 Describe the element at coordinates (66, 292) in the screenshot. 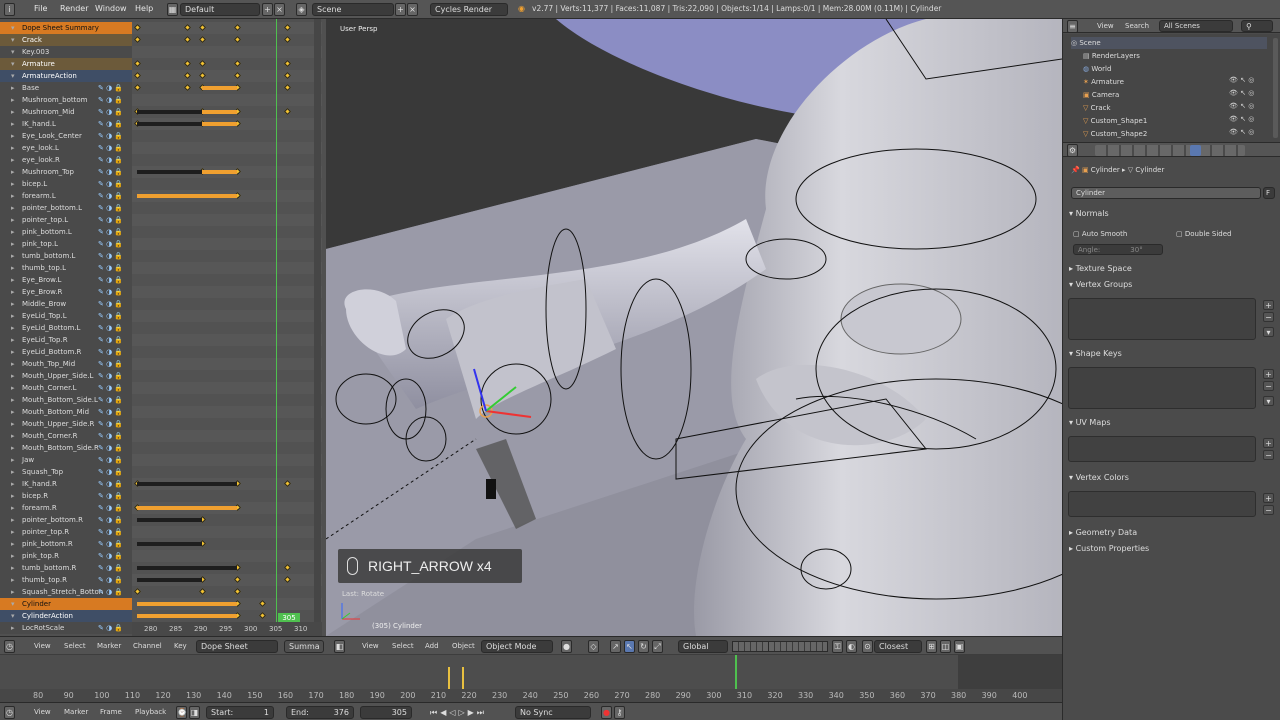

I see `channel-row: ▸ Eye_Brow.R ✎ ◑ 🔒` at that location.